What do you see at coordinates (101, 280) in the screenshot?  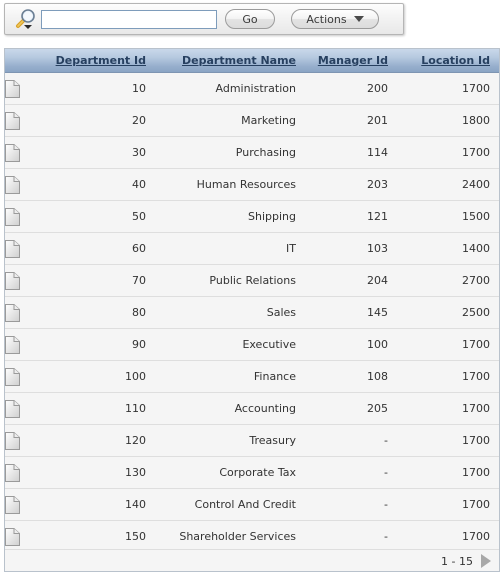 I see `cell-department-id: 70` at bounding box center [101, 280].